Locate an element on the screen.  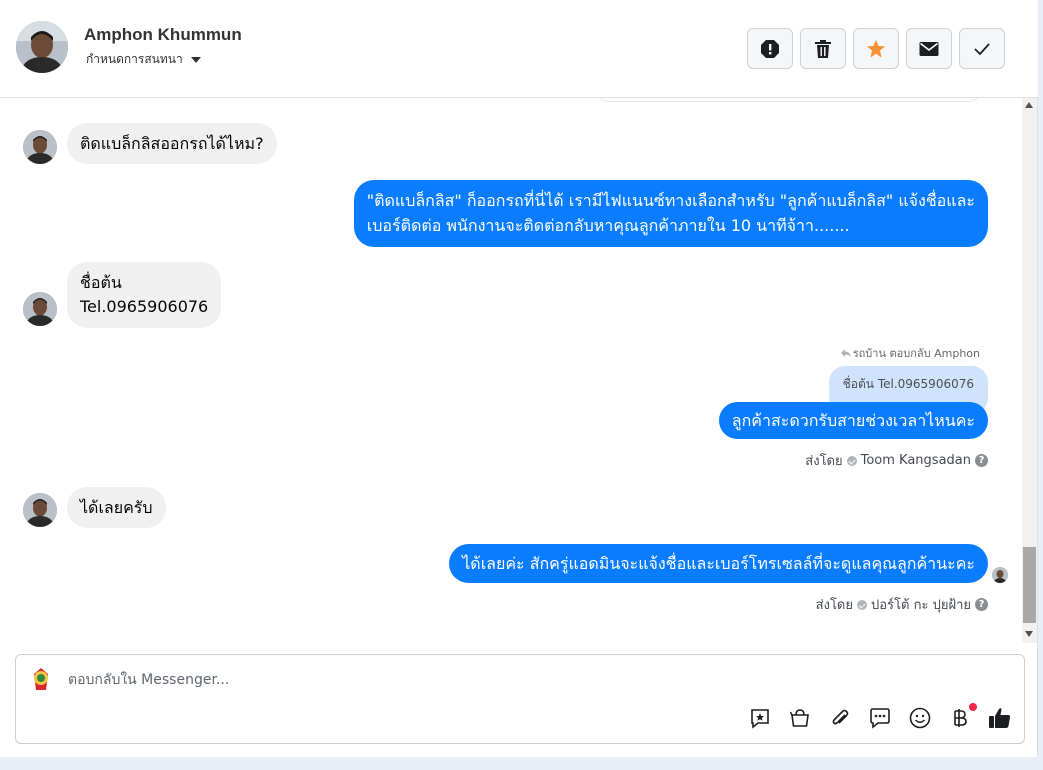
like-icon is located at coordinates (1000, 718).